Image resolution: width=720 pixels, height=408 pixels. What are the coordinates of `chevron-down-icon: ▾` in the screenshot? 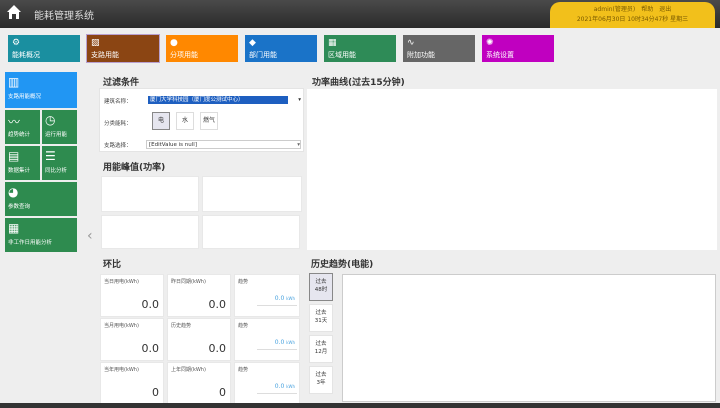 It's located at (298, 145).